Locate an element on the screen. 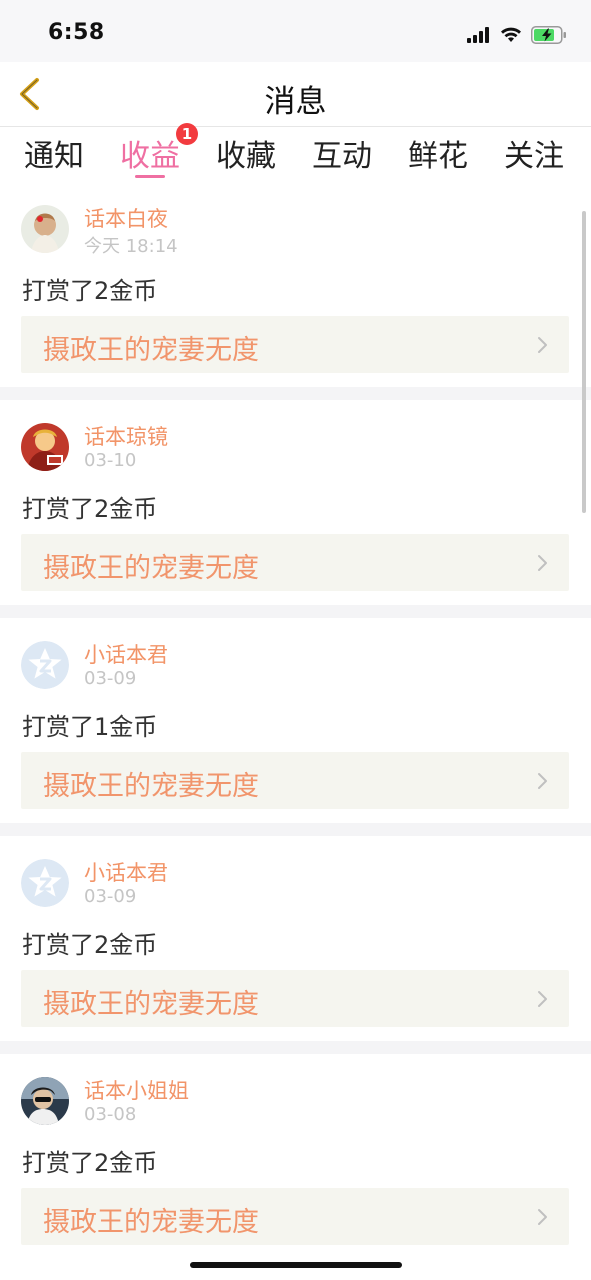 The width and height of the screenshot is (591, 1280). status-time: 6:58 is located at coordinates (76, 32).